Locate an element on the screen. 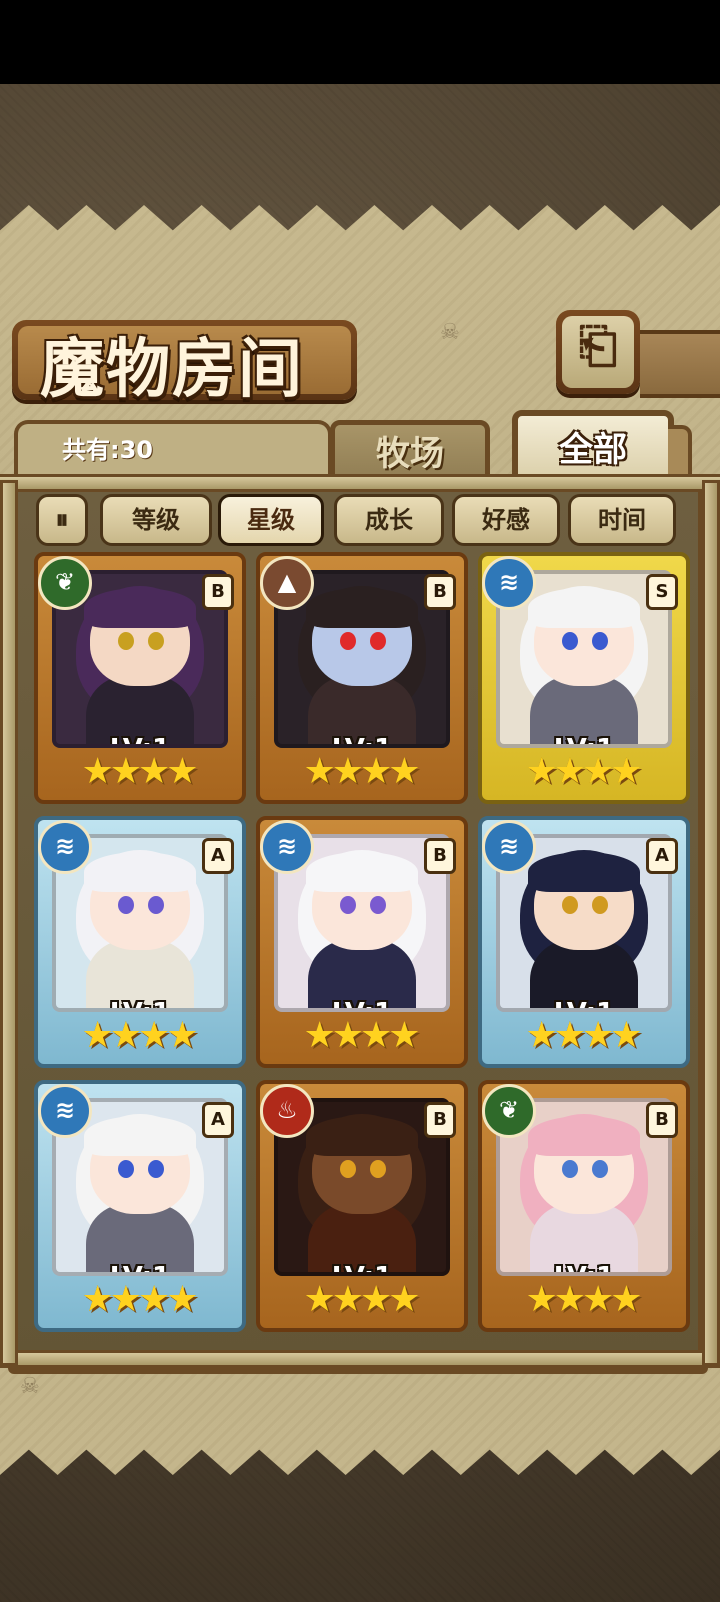 The image size is (720, 1602). rock-element-icon: ▲ is located at coordinates (287, 583).